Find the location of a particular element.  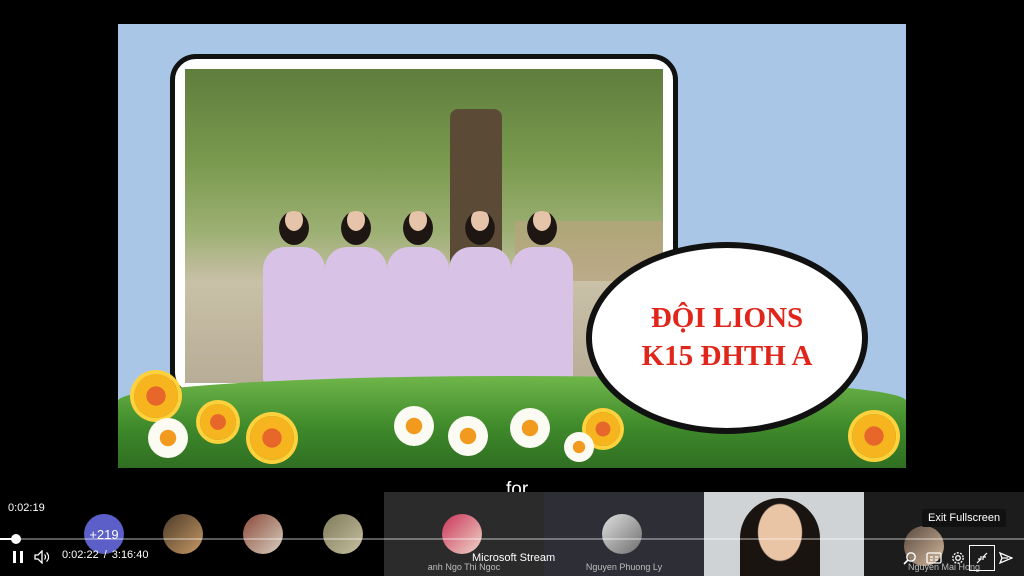

time-display: 0:02:22 / 3:16:40 is located at coordinates (105, 555).